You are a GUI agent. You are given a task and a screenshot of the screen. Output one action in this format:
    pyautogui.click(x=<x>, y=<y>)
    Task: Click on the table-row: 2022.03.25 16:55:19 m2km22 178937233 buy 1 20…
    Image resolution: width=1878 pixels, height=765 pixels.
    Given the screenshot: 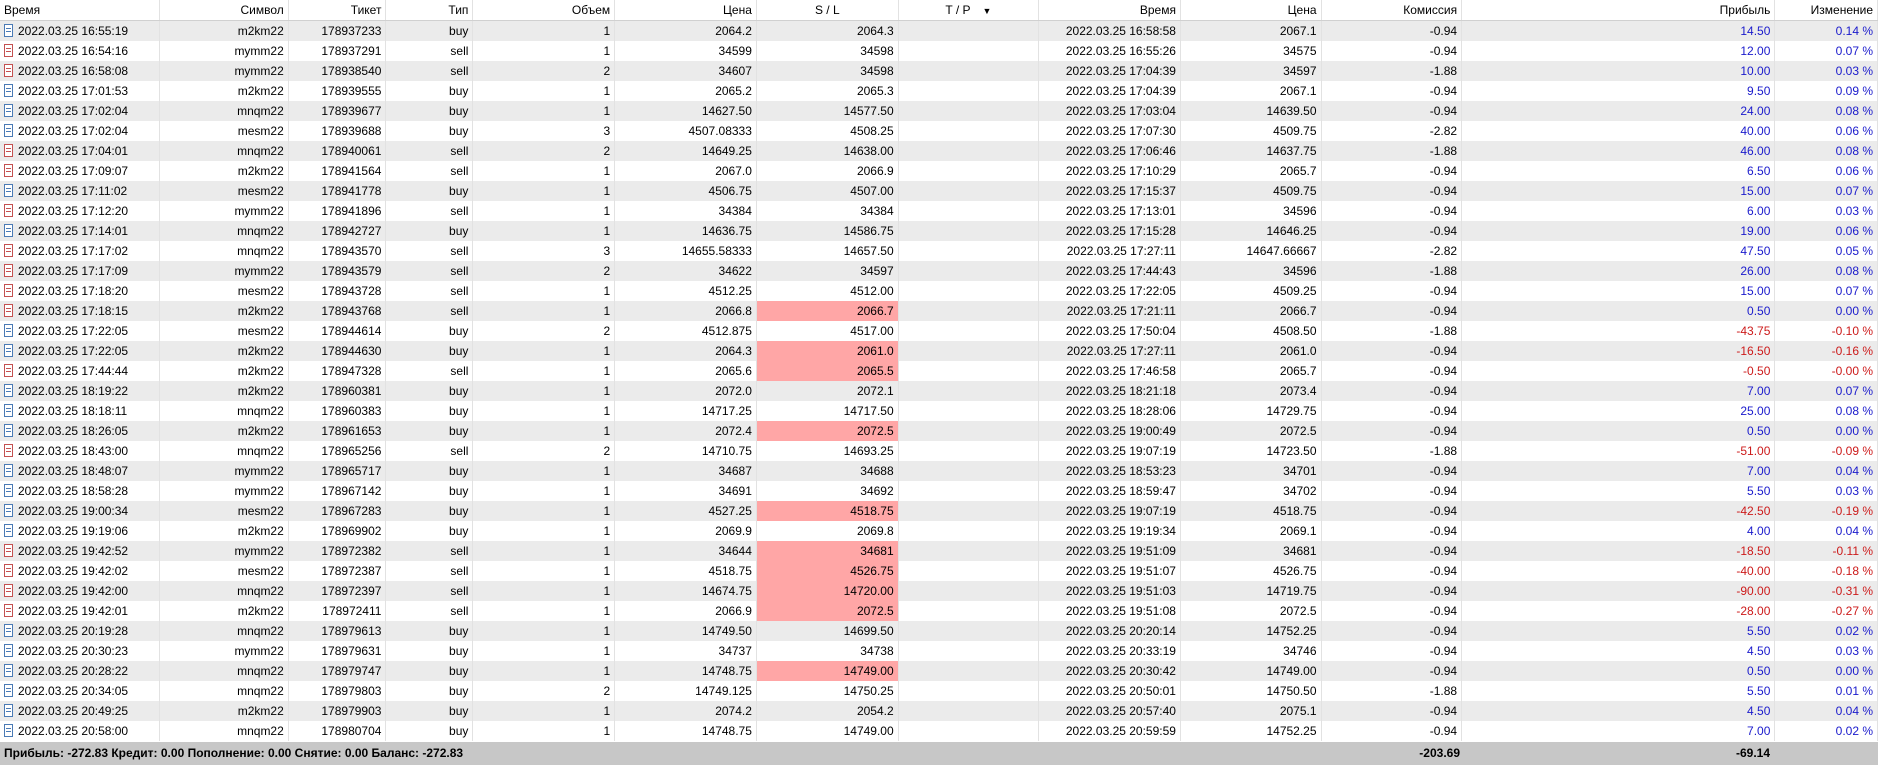 What is the action you would take?
    pyautogui.click(x=939, y=30)
    